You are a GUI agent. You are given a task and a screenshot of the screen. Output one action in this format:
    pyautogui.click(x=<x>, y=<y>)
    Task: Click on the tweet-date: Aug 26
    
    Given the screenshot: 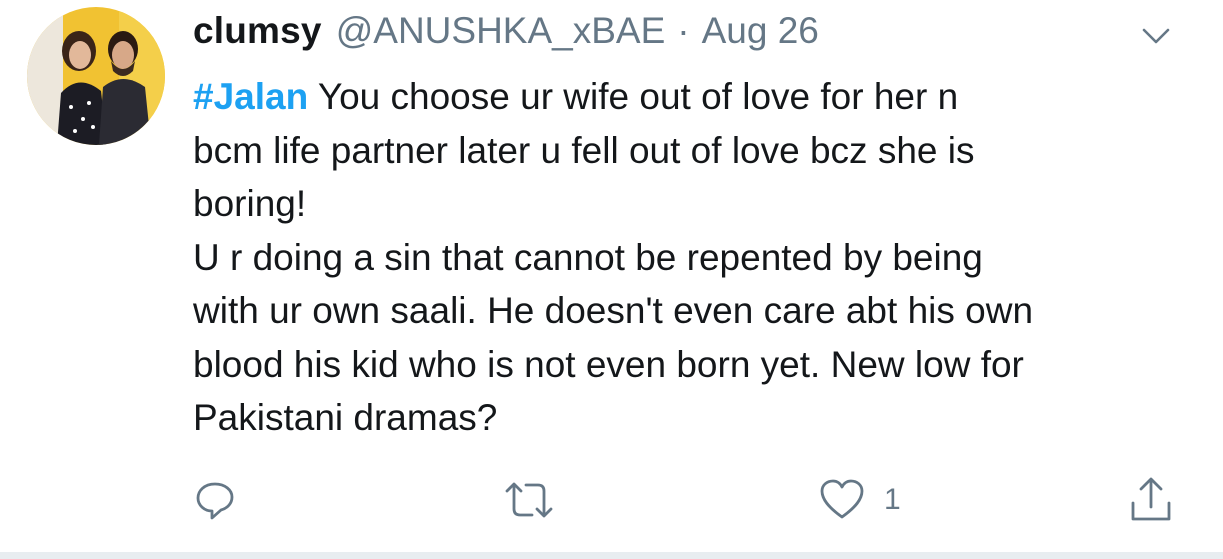 What is the action you would take?
    pyautogui.click(x=760, y=31)
    